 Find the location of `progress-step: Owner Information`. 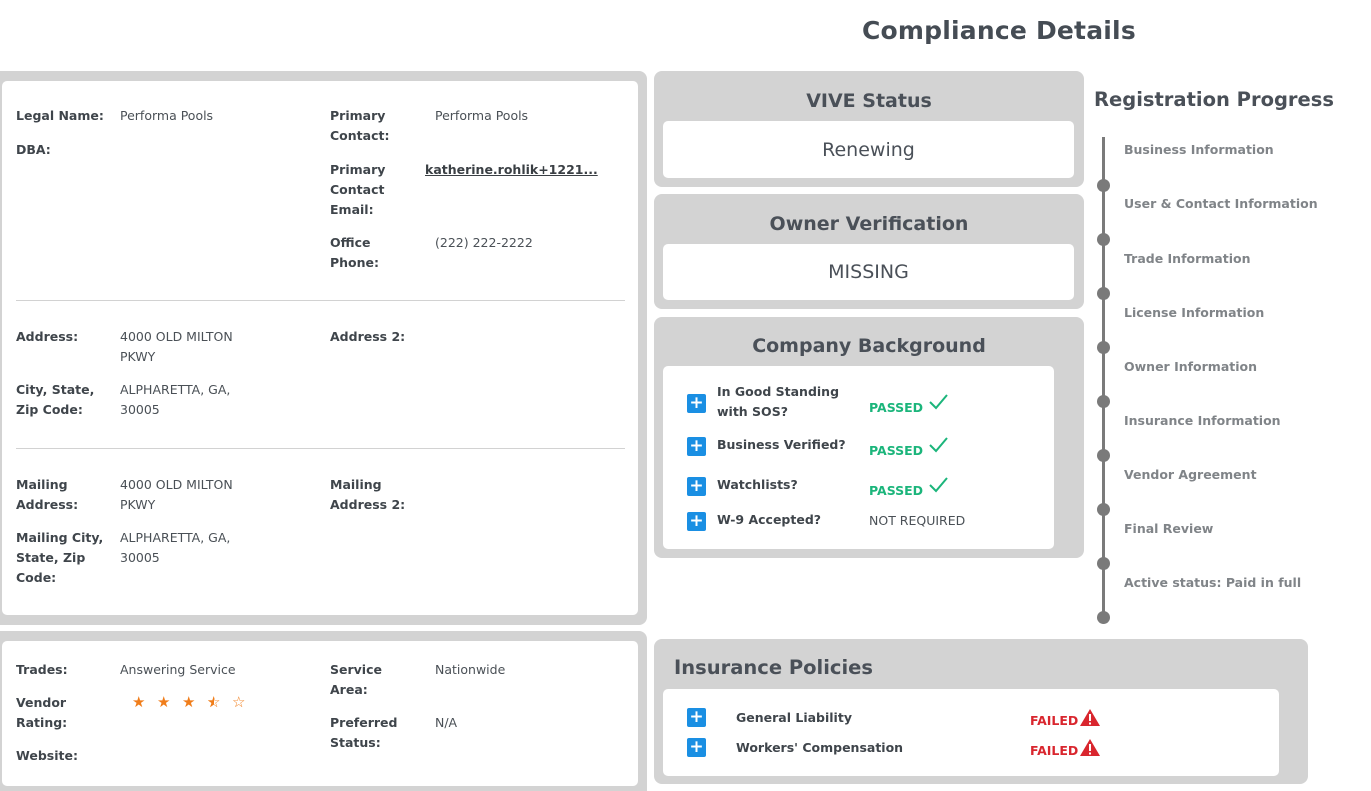

progress-step: Owner Information is located at coordinates (1191, 366).